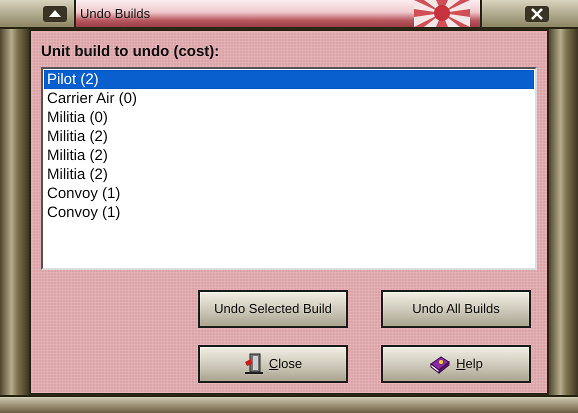 This screenshot has height=413, width=578. Describe the element at coordinates (289, 117) in the screenshot. I see `list-item: Militia (0)` at that location.